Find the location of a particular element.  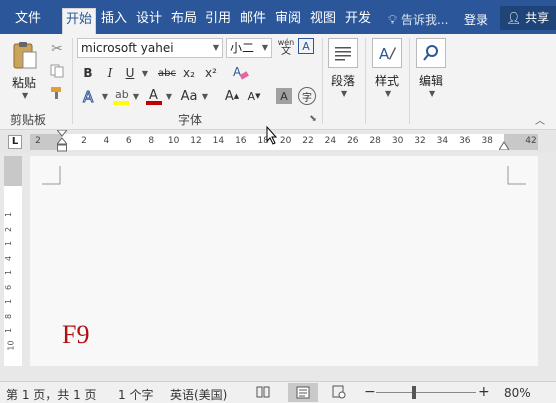

highlight-icon: ab is located at coordinates (121, 96).